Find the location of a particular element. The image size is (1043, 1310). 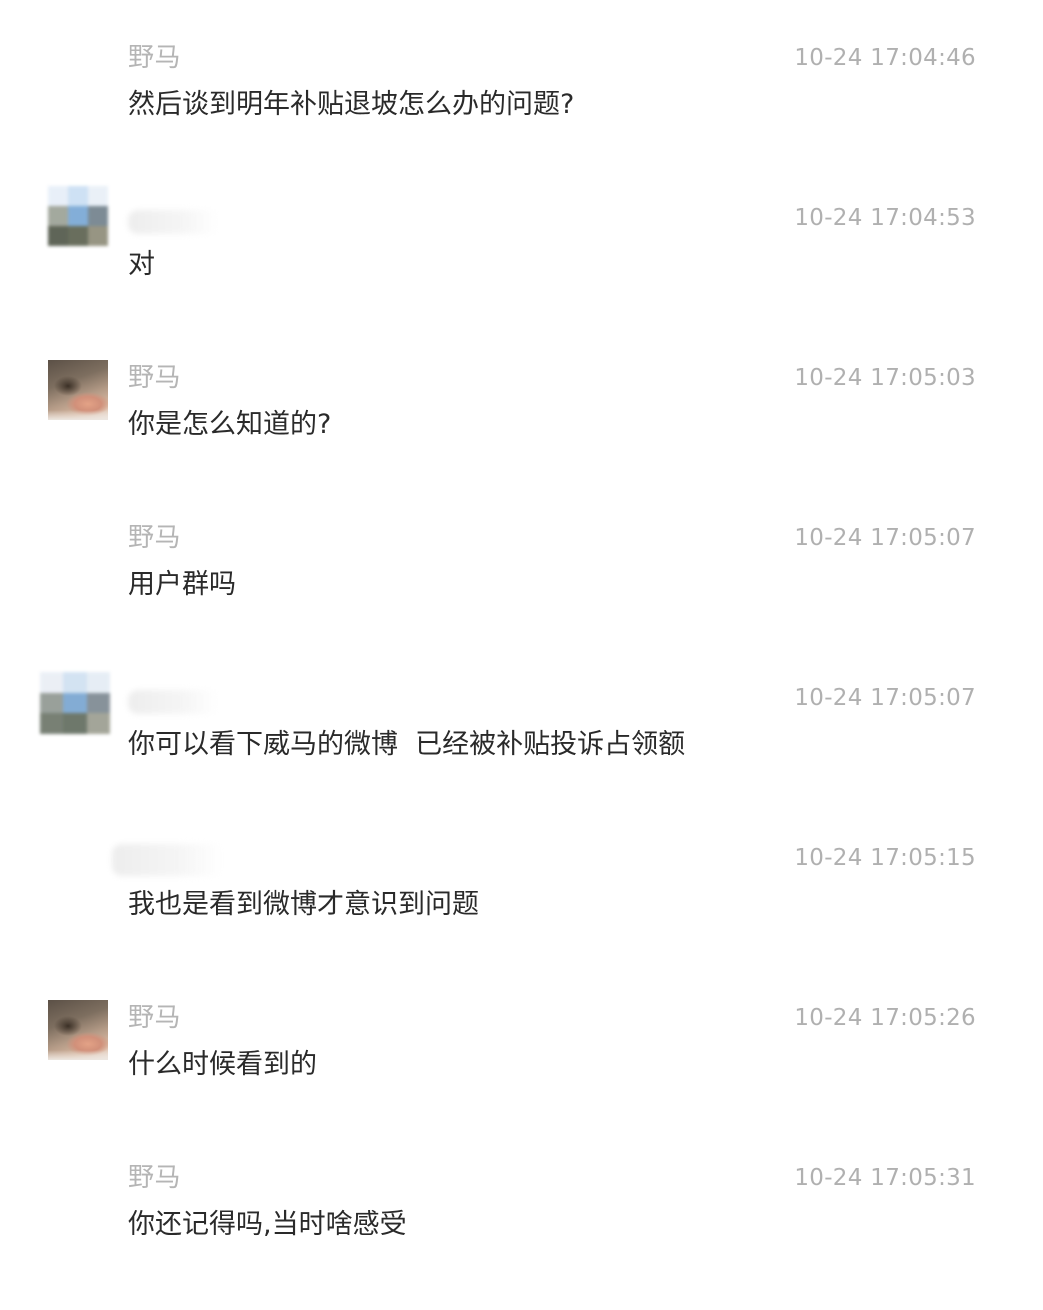

message-timestamp: 10-24 17:05:15 is located at coordinates (885, 858).